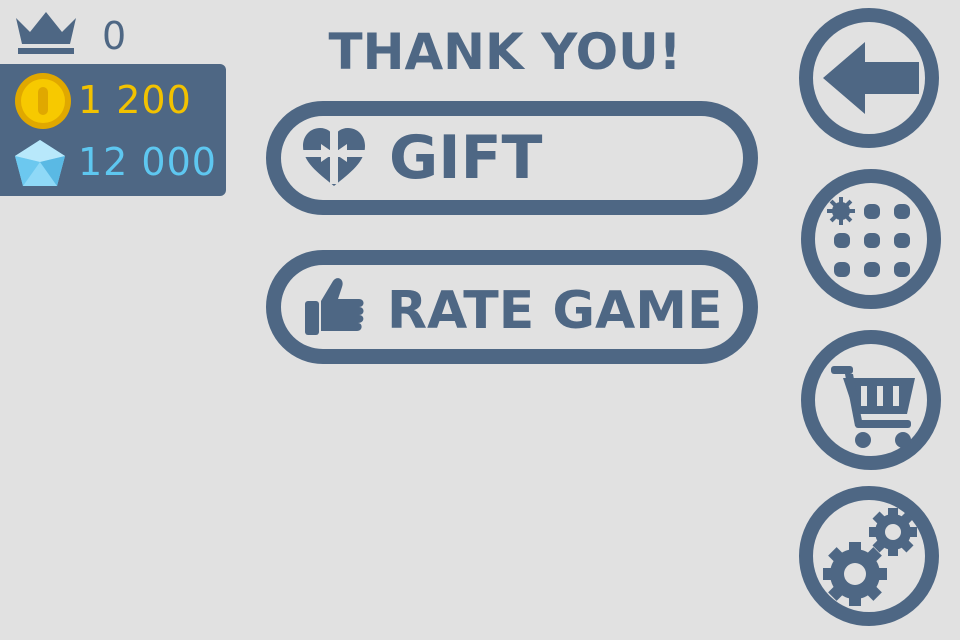 Image resolution: width=960 pixels, height=640 pixels. Describe the element at coordinates (114, 36) in the screenshot. I see `best-score: 0` at that location.